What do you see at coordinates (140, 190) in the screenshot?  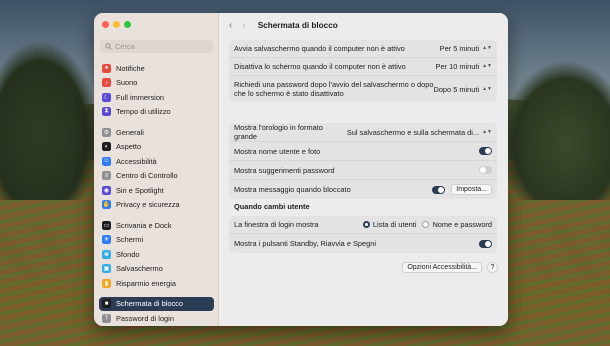 I see `sidebar-item-label: Siri e Spotlight` at bounding box center [140, 190].